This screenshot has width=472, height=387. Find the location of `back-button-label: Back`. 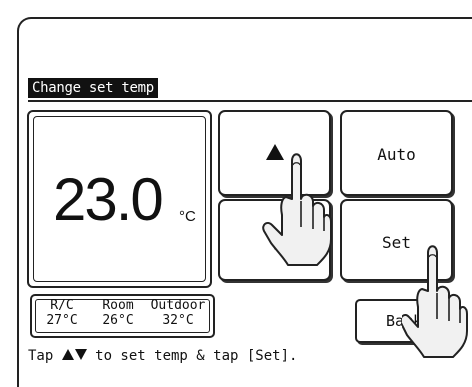

back-button-label: Back is located at coordinates (404, 321).